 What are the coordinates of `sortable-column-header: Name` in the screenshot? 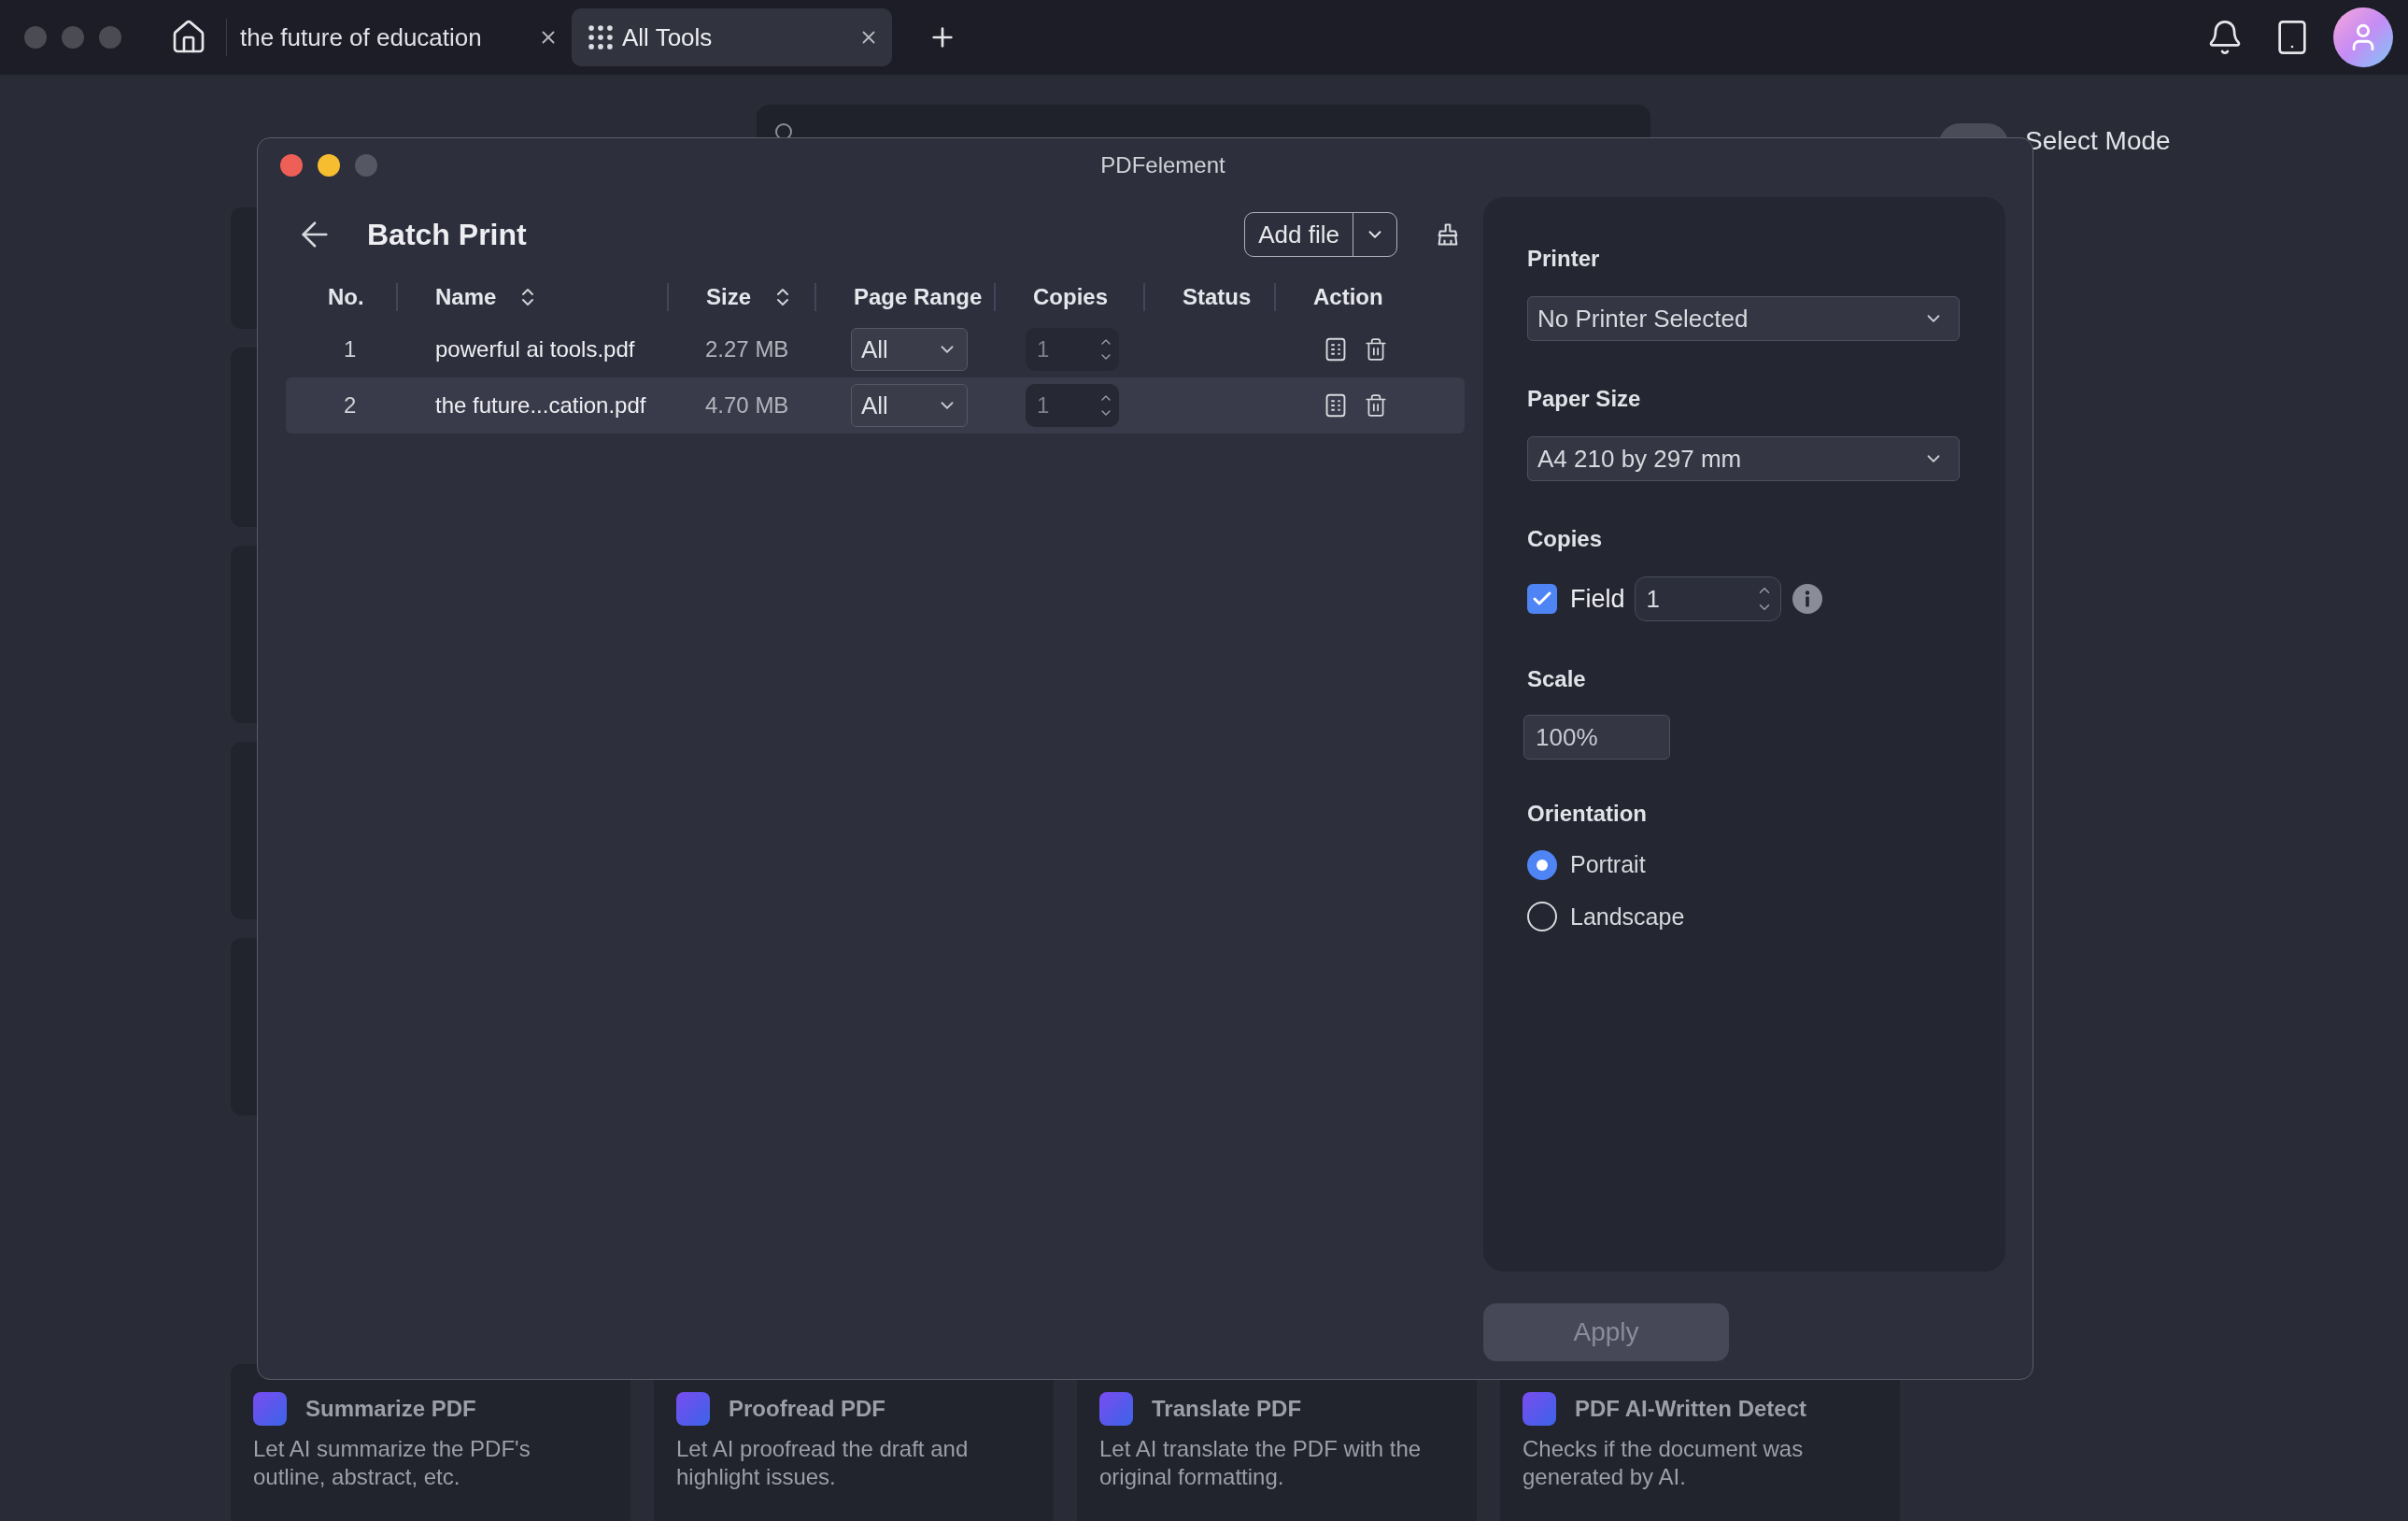 It's located at (487, 297).